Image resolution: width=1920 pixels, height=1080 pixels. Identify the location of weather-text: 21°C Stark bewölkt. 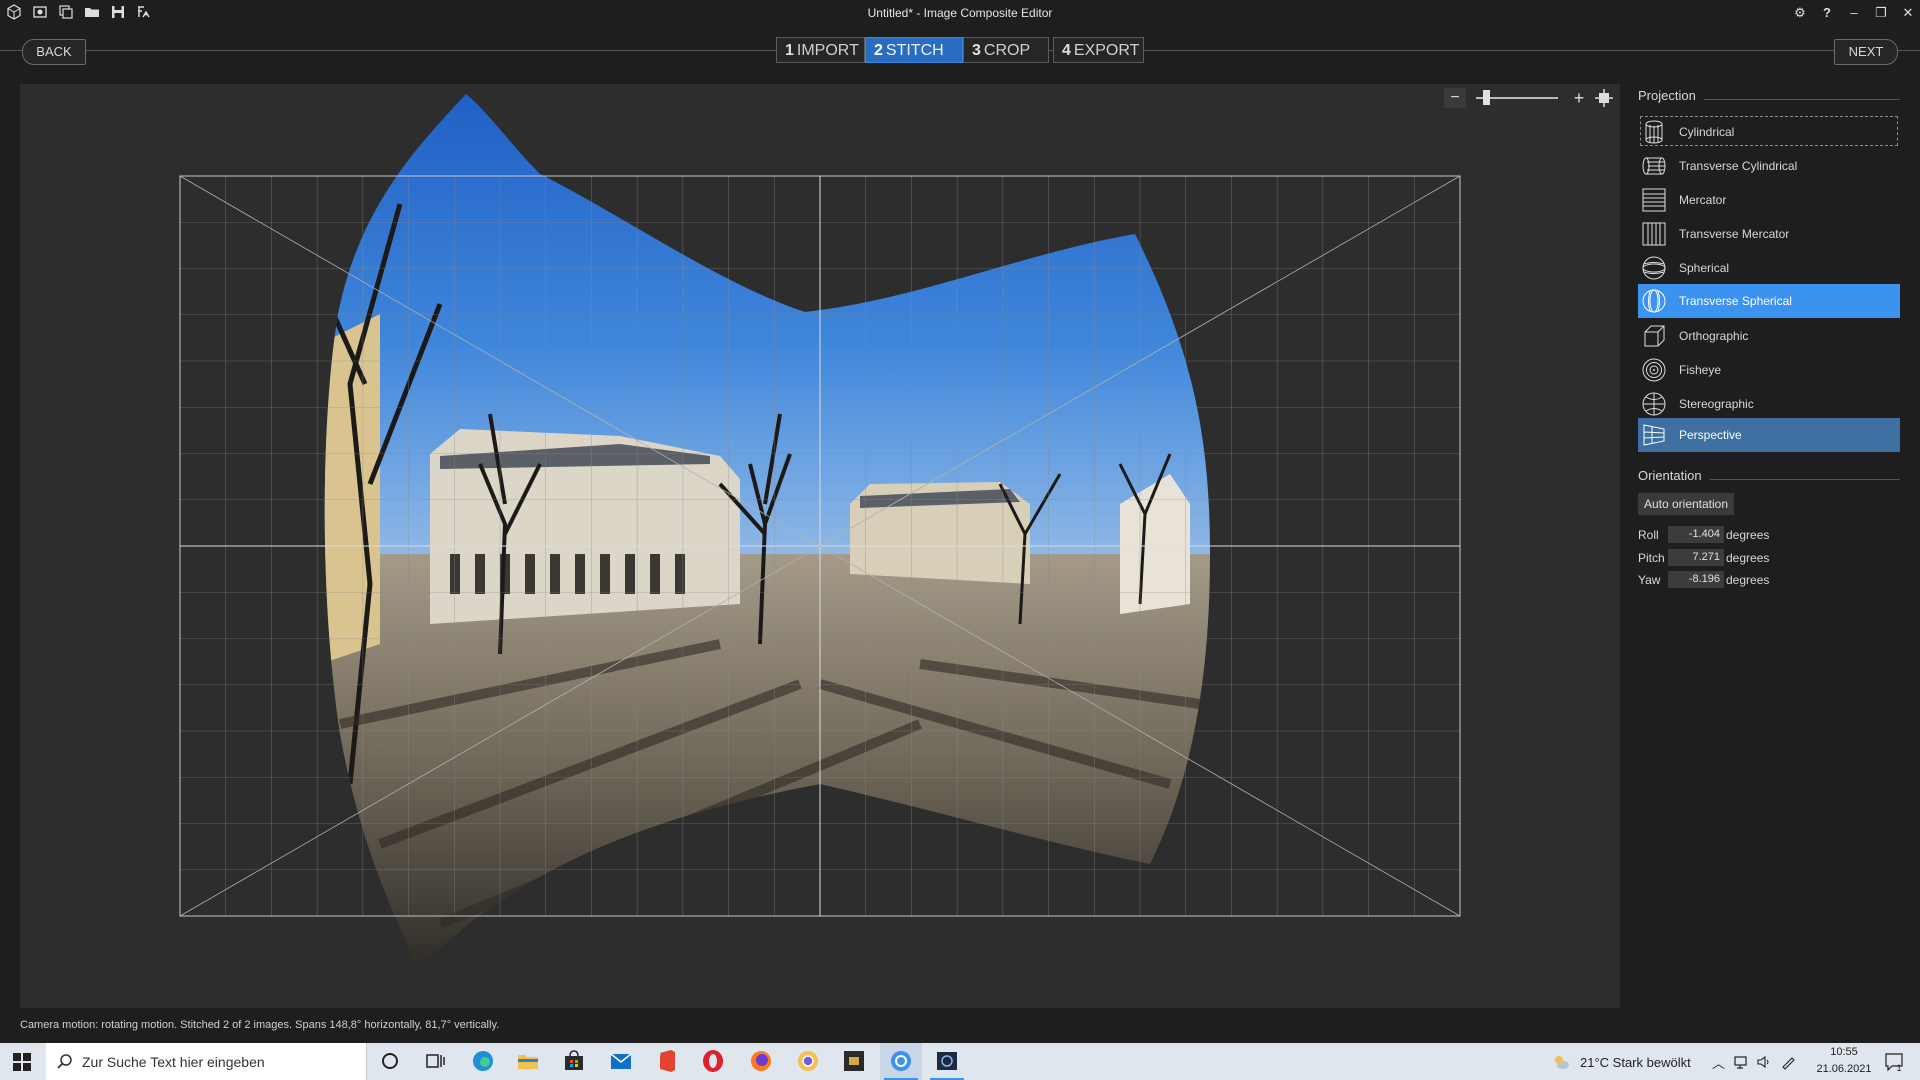
(1635, 1062).